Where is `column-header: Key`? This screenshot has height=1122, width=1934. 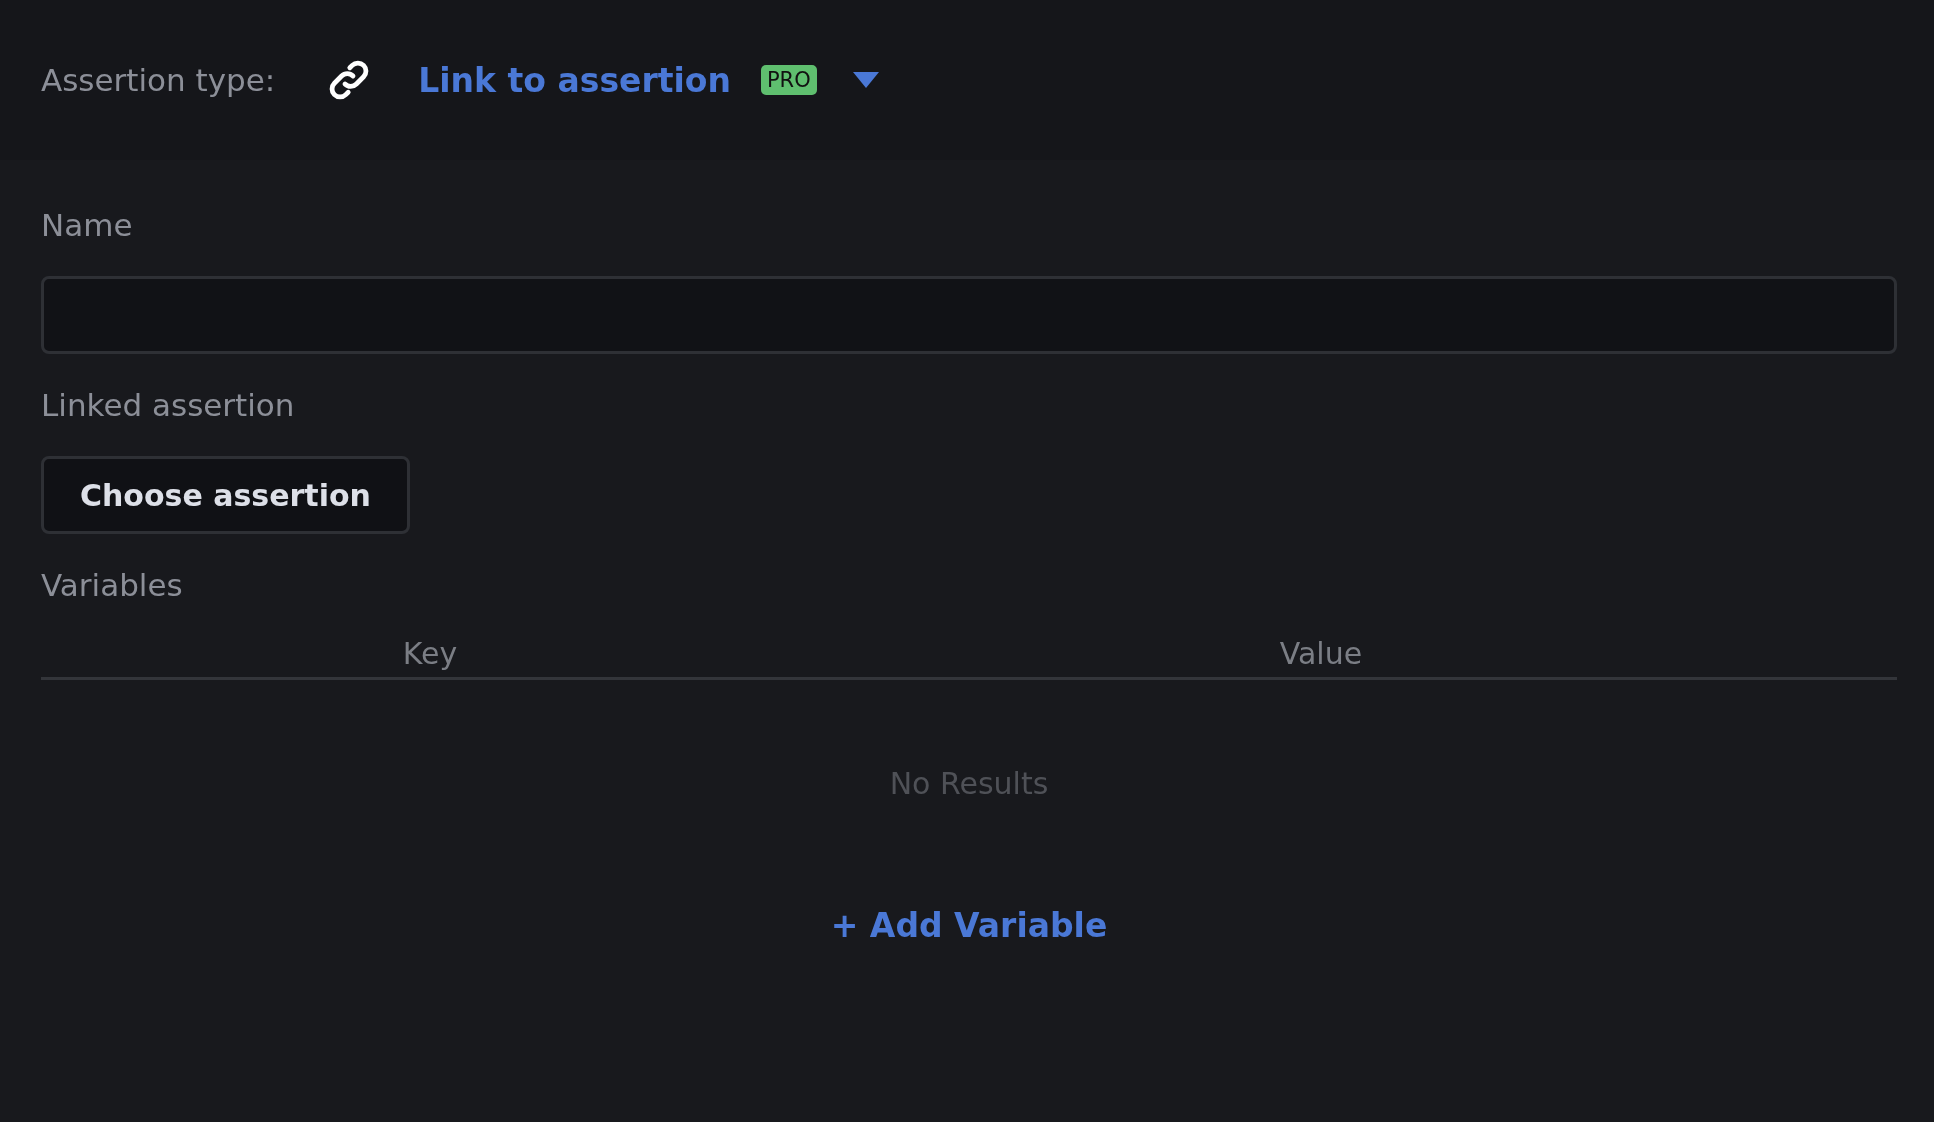
column-header: Key is located at coordinates (430, 653).